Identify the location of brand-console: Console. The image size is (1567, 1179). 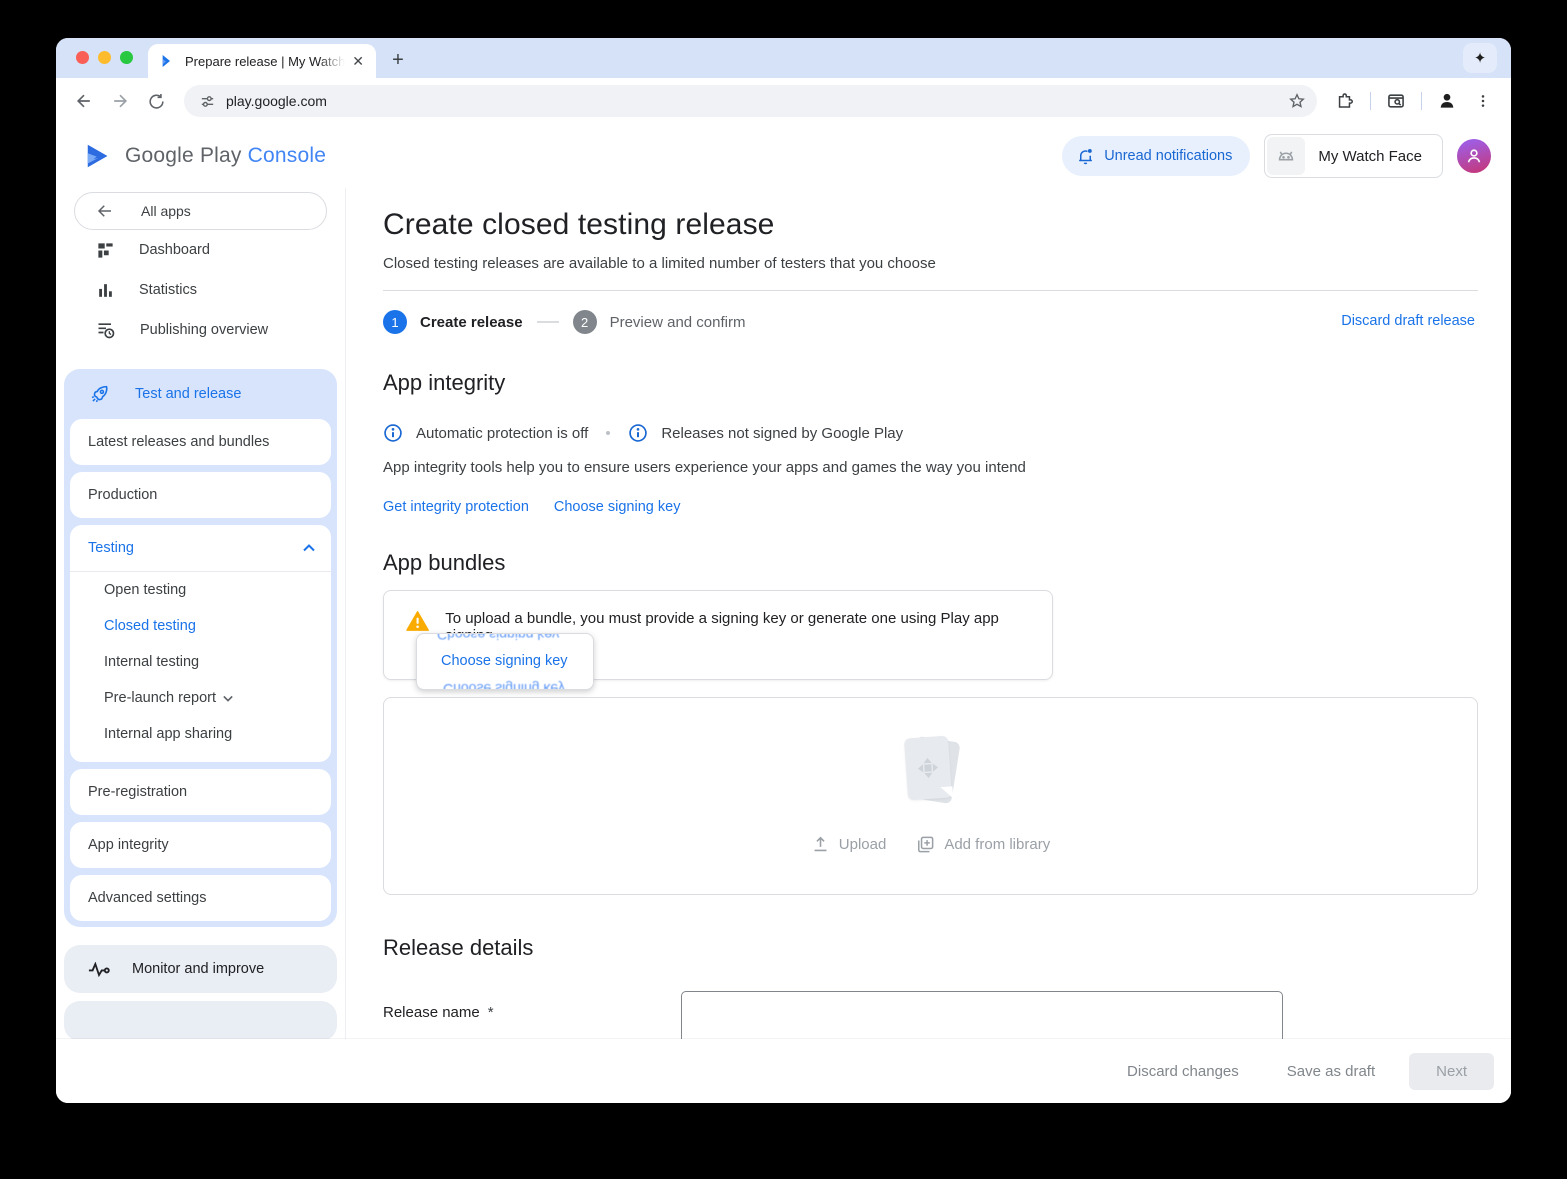
(287, 155).